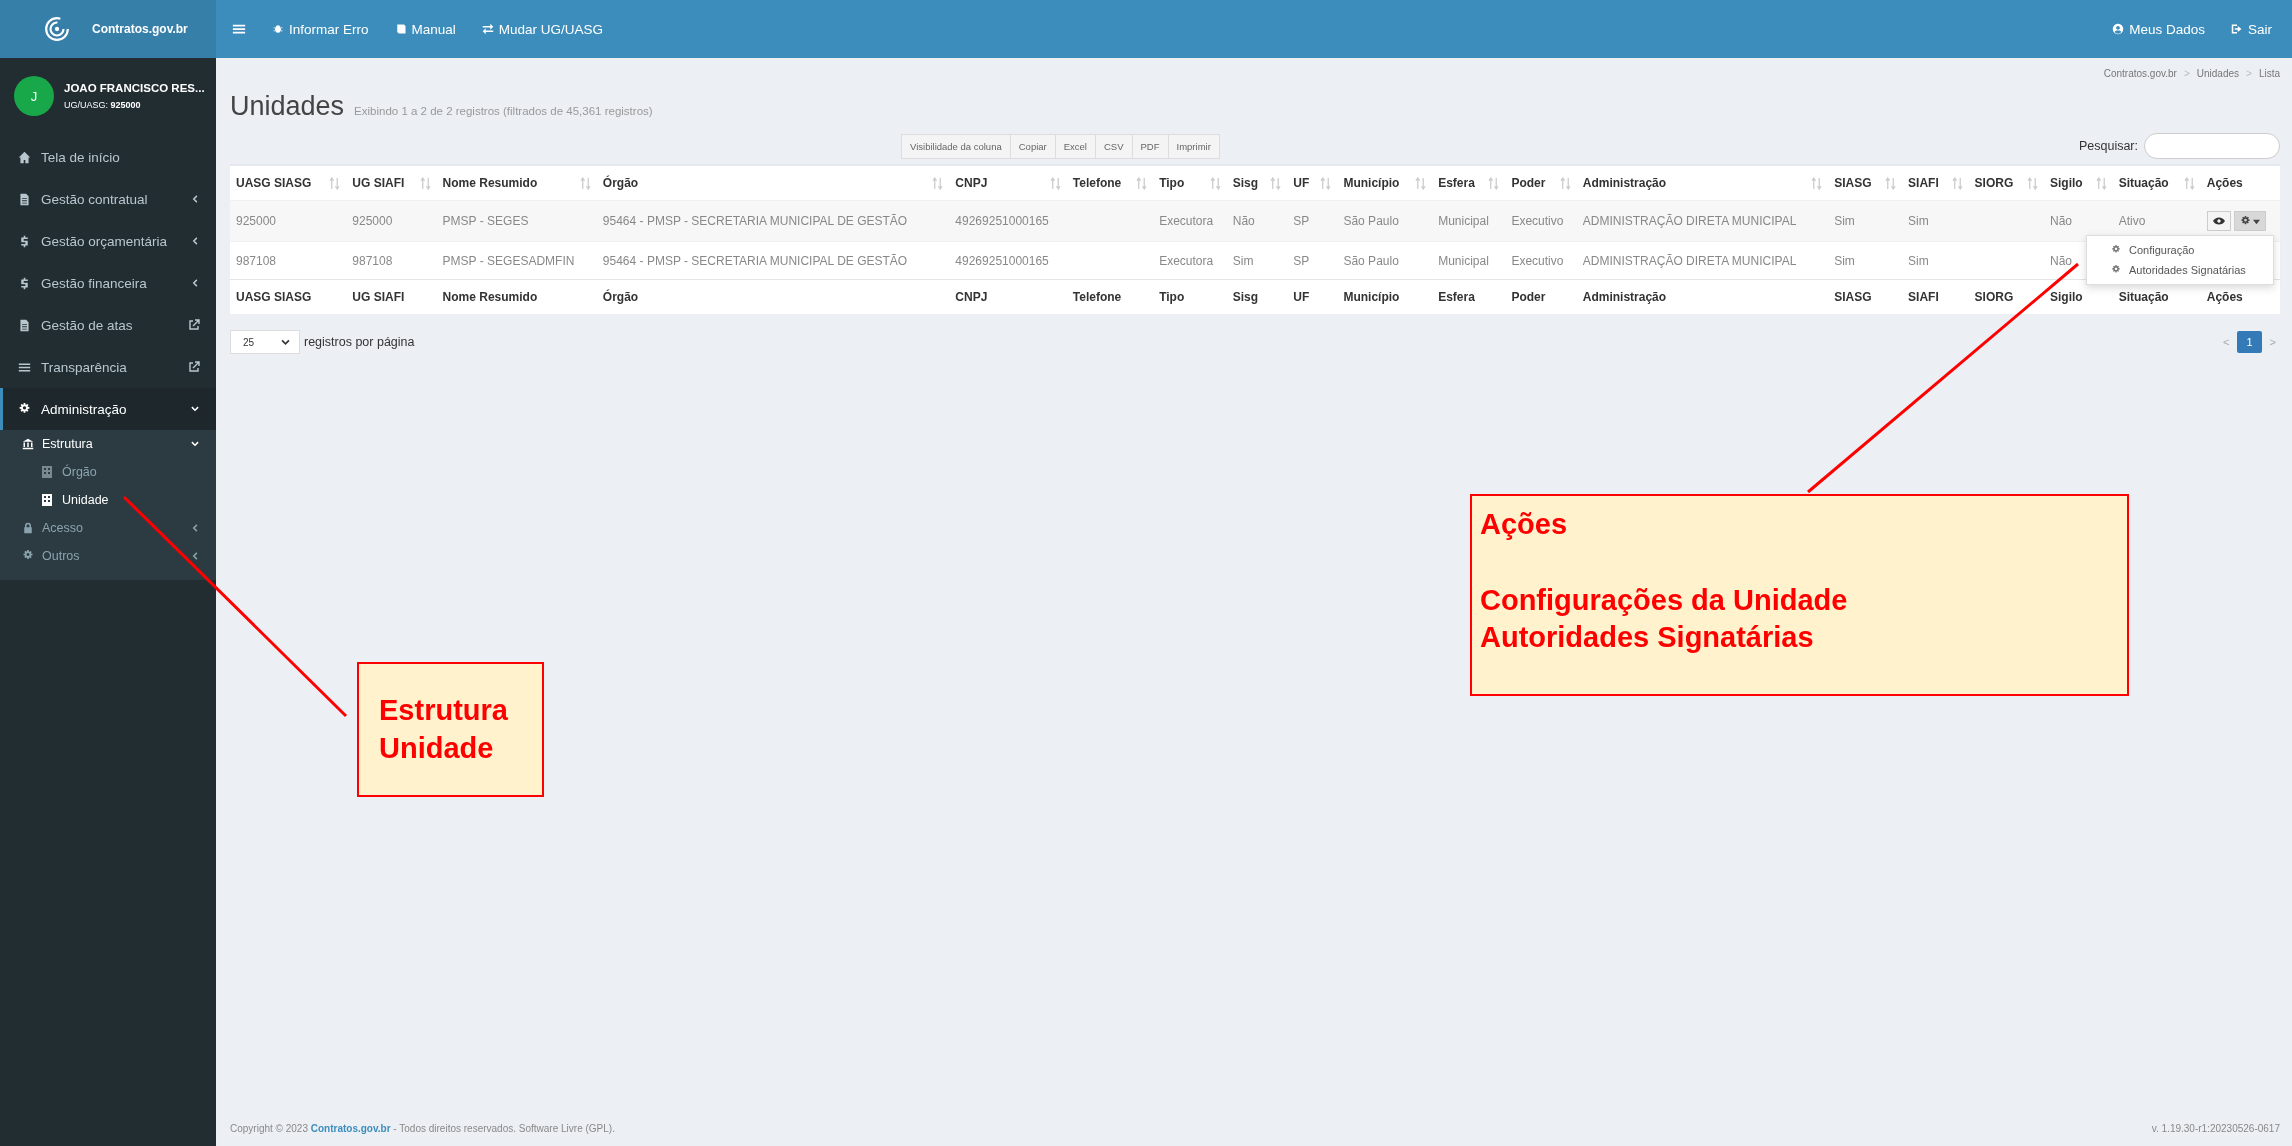 The height and width of the screenshot is (1146, 2292). What do you see at coordinates (108, 472) in the screenshot?
I see `sidebar-subitem: Órgão` at bounding box center [108, 472].